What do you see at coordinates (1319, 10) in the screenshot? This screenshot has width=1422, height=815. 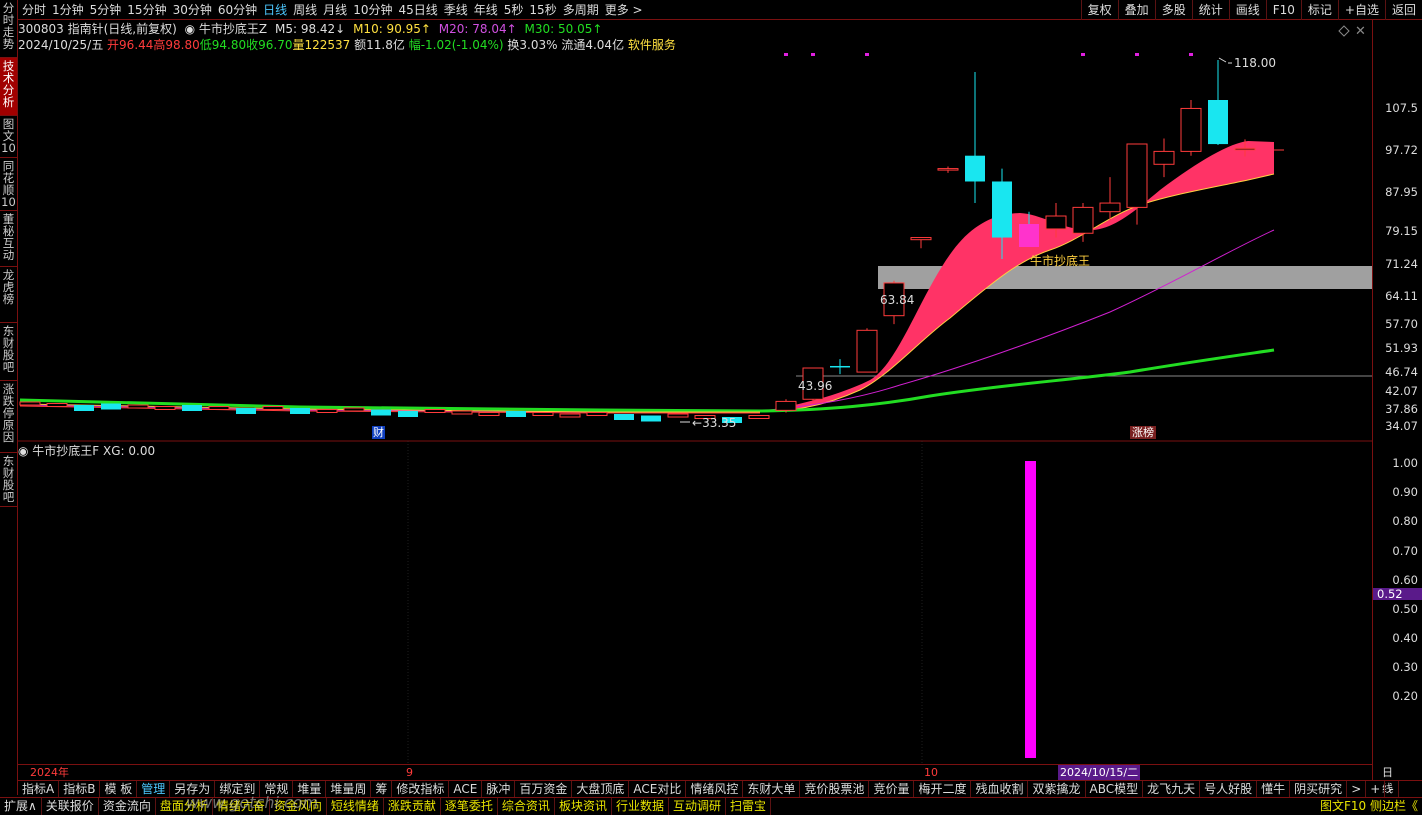 I see `toolbar-button-6: 标记` at bounding box center [1319, 10].